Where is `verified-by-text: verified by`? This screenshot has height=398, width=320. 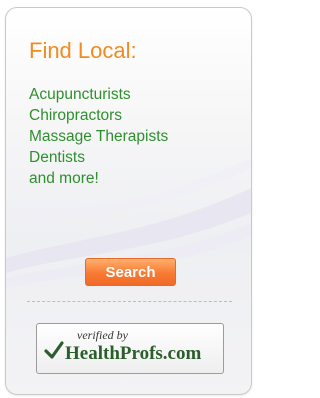 verified-by-text: verified by is located at coordinates (102, 335).